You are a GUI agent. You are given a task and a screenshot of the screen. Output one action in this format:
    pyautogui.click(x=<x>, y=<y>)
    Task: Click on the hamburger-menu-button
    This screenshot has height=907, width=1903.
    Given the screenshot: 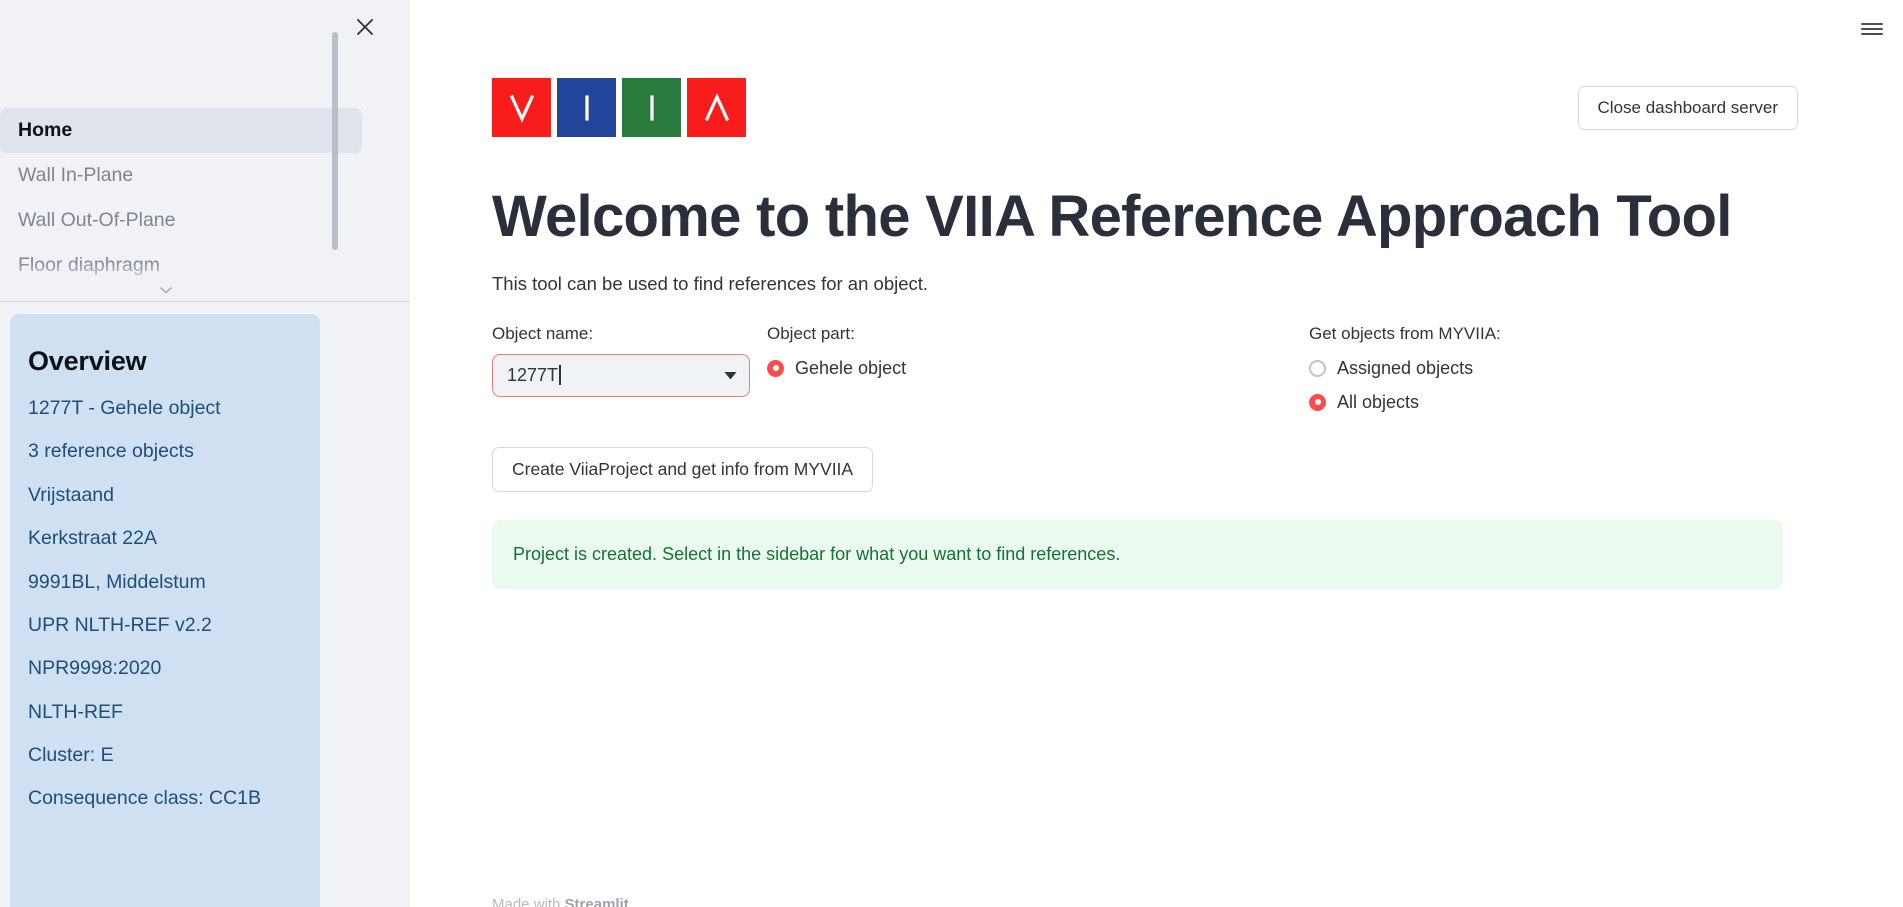 What is the action you would take?
    pyautogui.click(x=1872, y=29)
    